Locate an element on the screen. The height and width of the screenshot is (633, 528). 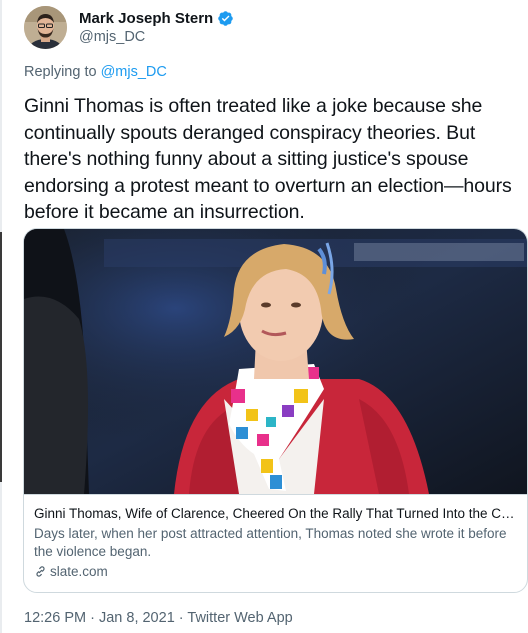
tweet-date: Jan 8, 2021 is located at coordinates (137, 618).